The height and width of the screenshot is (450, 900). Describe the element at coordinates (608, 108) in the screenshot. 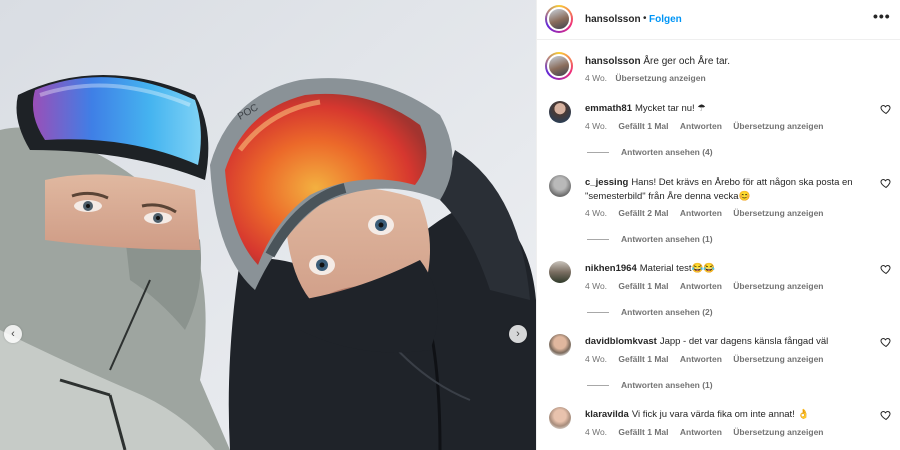

I see `commenter-username: emmath81` at that location.